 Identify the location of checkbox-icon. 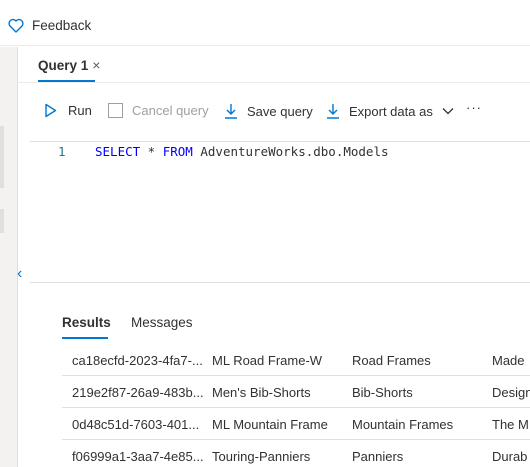
(115, 110).